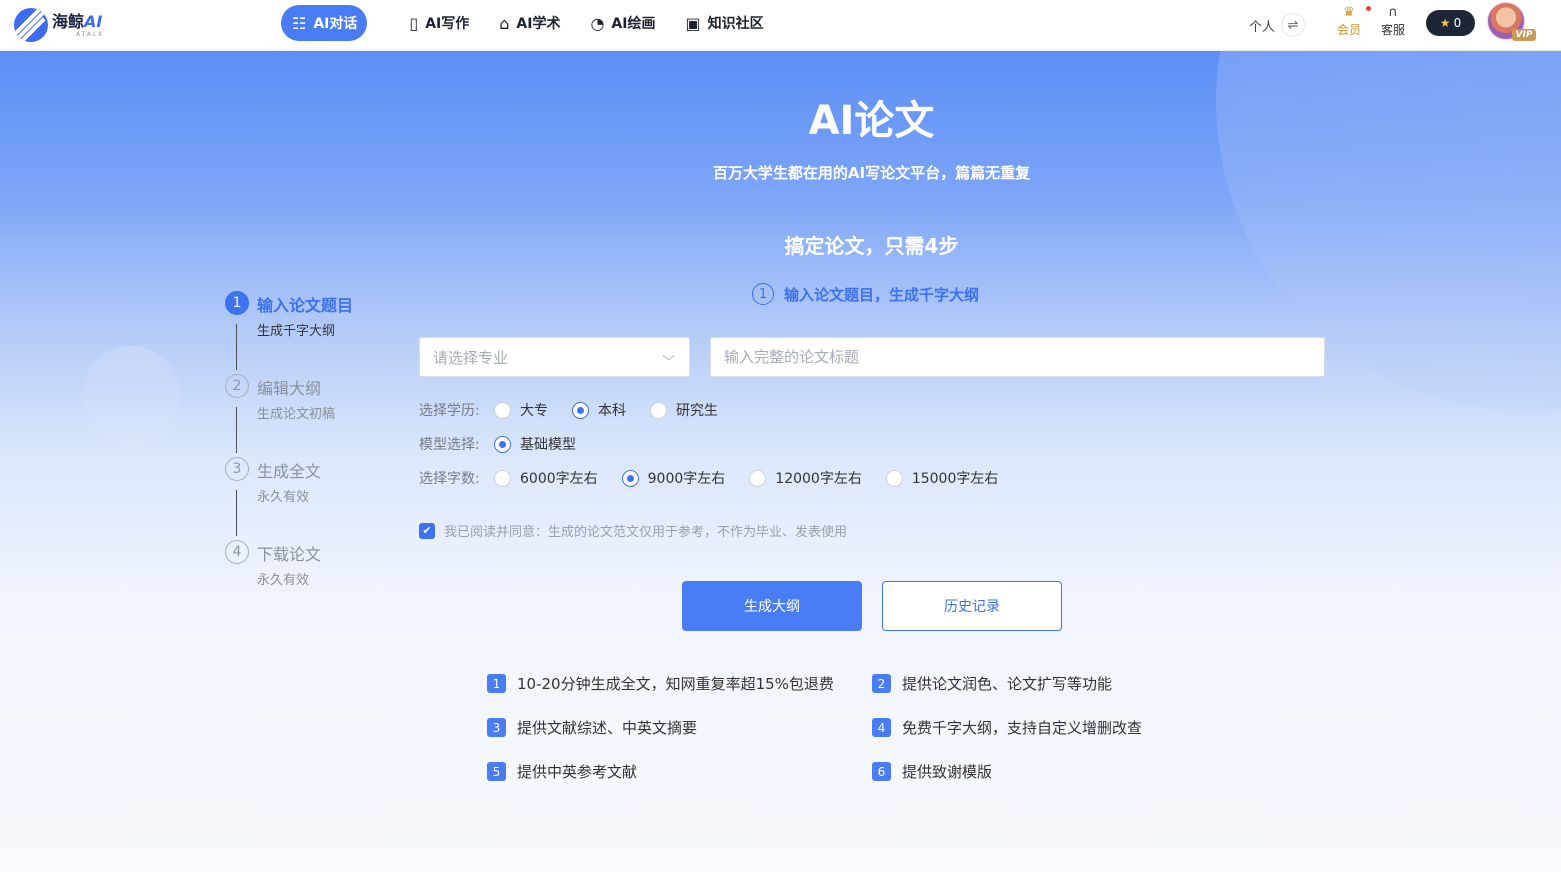  I want to click on word-count-label: 选择字数:, so click(449, 479).